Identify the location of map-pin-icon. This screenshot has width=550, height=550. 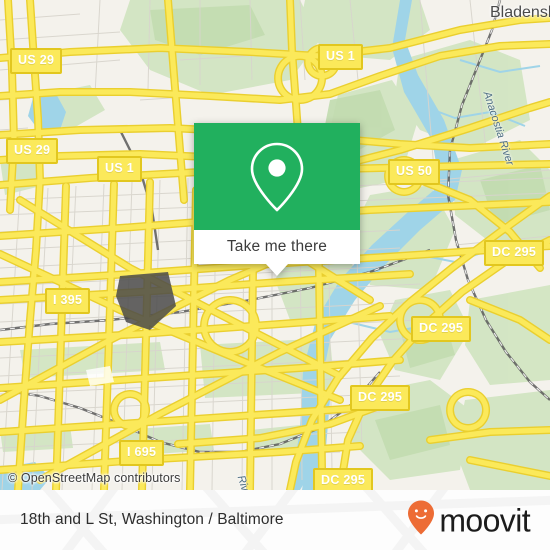
(277, 177).